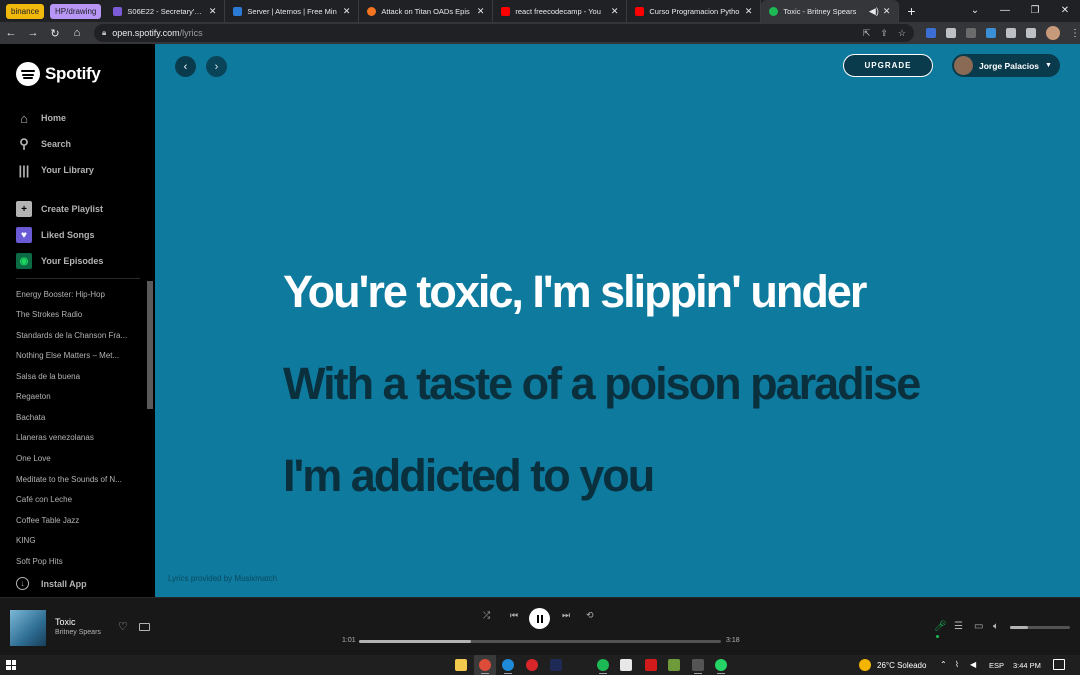 The width and height of the screenshot is (1080, 675). I want to click on track-title: Toxic, so click(65, 622).